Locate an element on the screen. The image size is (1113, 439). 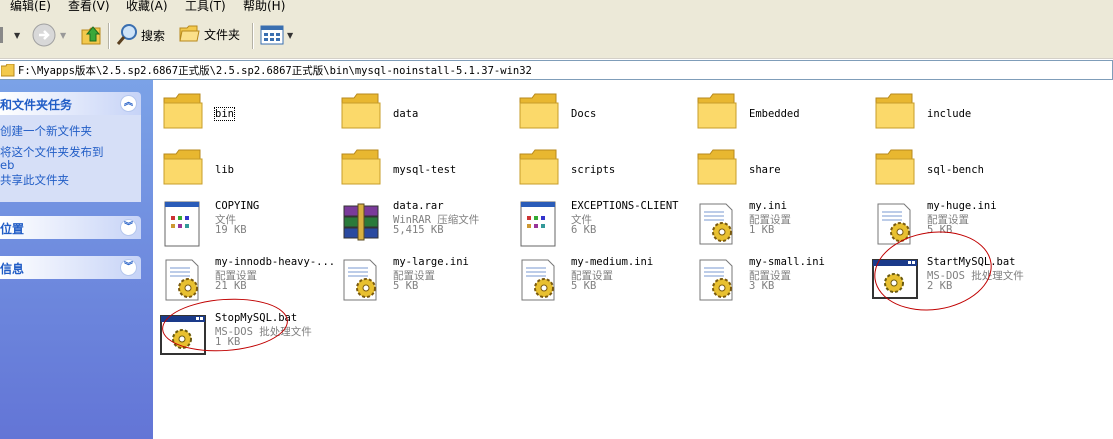
file-folder-tasks-header: 和文件夹任务 ︽ is located at coordinates (70, 103).